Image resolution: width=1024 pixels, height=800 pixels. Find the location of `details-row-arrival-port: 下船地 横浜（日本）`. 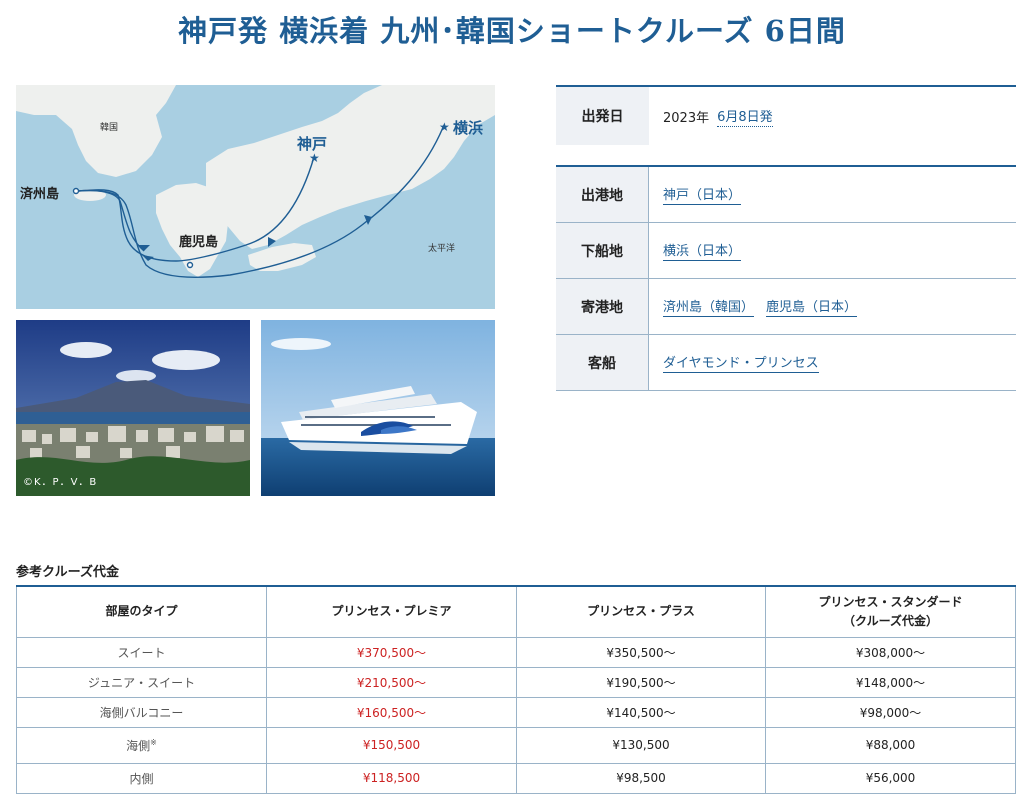

details-row-arrival-port: 下船地 横浜（日本） is located at coordinates (786, 251).